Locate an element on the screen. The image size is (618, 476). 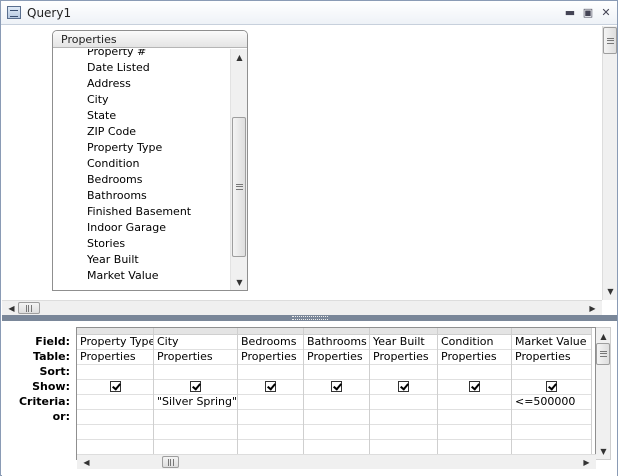
grid-column: Bathrooms Properties is located at coordinates (337, 393).